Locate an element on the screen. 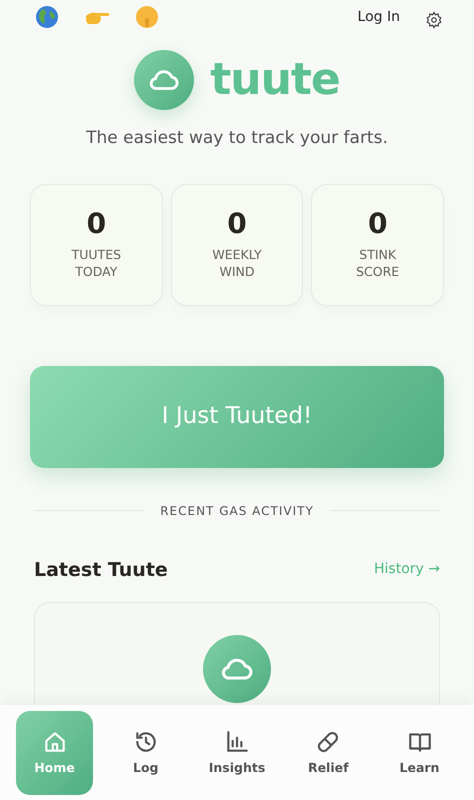 The height and width of the screenshot is (800, 474). globe-button is located at coordinates (47, 17).